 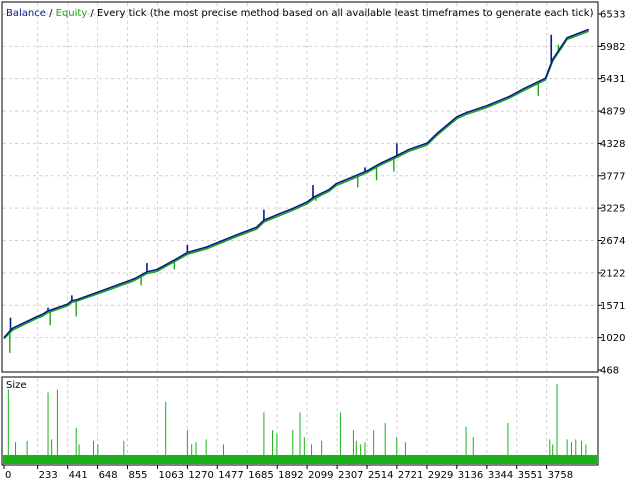 What do you see at coordinates (320, 475) in the screenshot?
I see `x-tick-label: 2099` at bounding box center [320, 475].